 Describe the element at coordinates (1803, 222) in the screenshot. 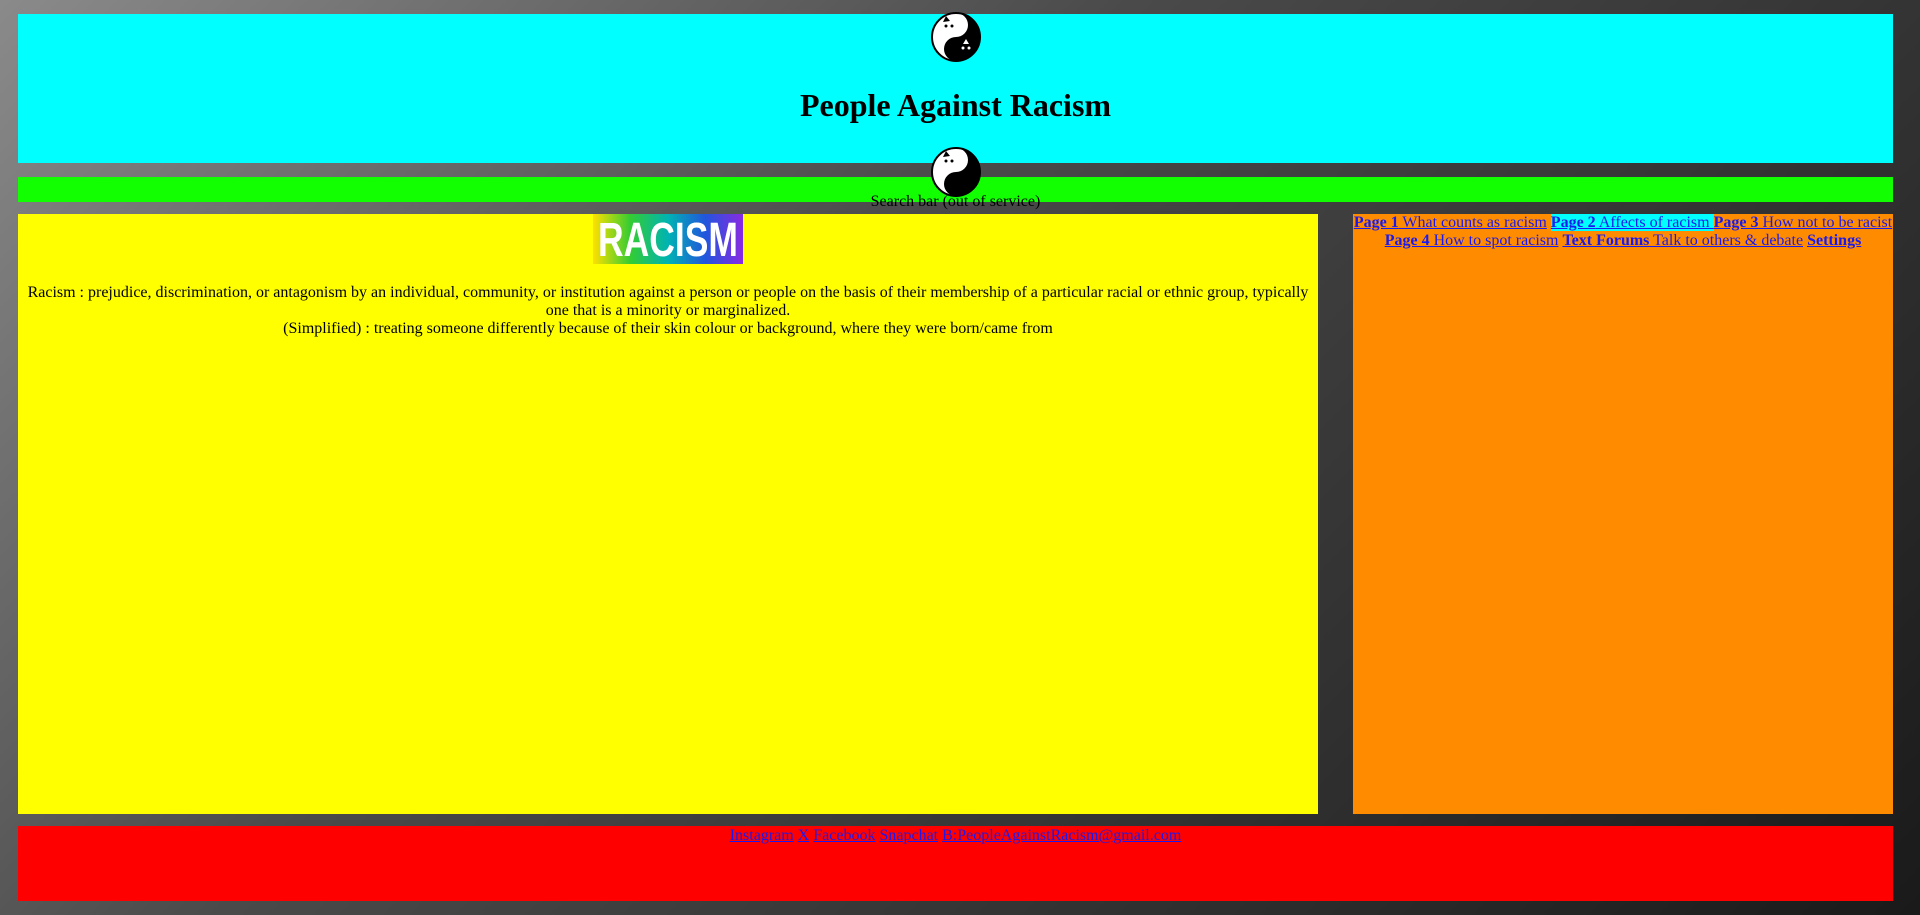

I see `nav-link-page-3: Page 3 How not to be racist` at that location.